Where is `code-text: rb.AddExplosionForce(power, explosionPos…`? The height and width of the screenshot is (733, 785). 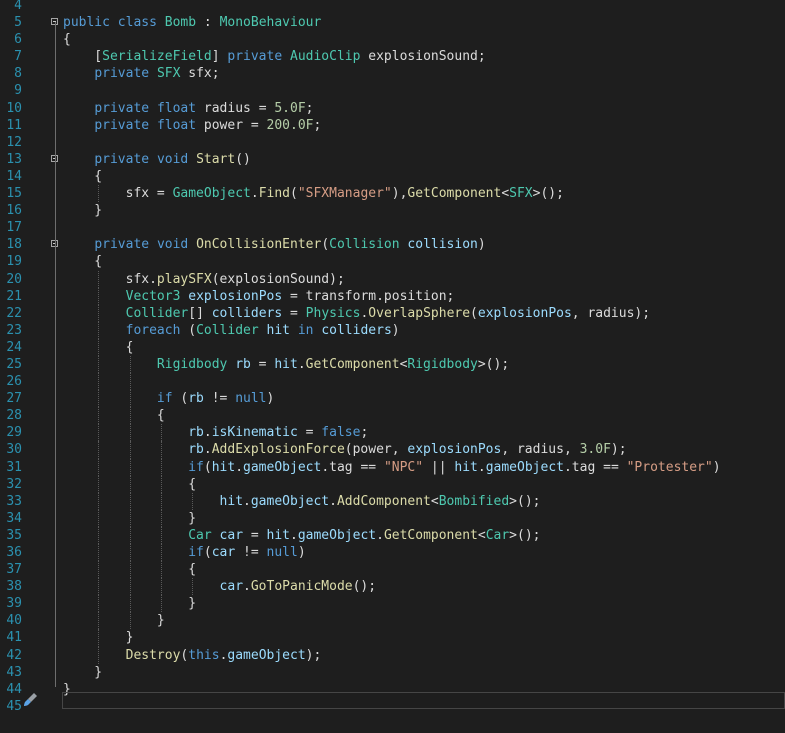
code-text: rb.AddExplosionForce(power, explosionPos… is located at coordinates (344, 449).